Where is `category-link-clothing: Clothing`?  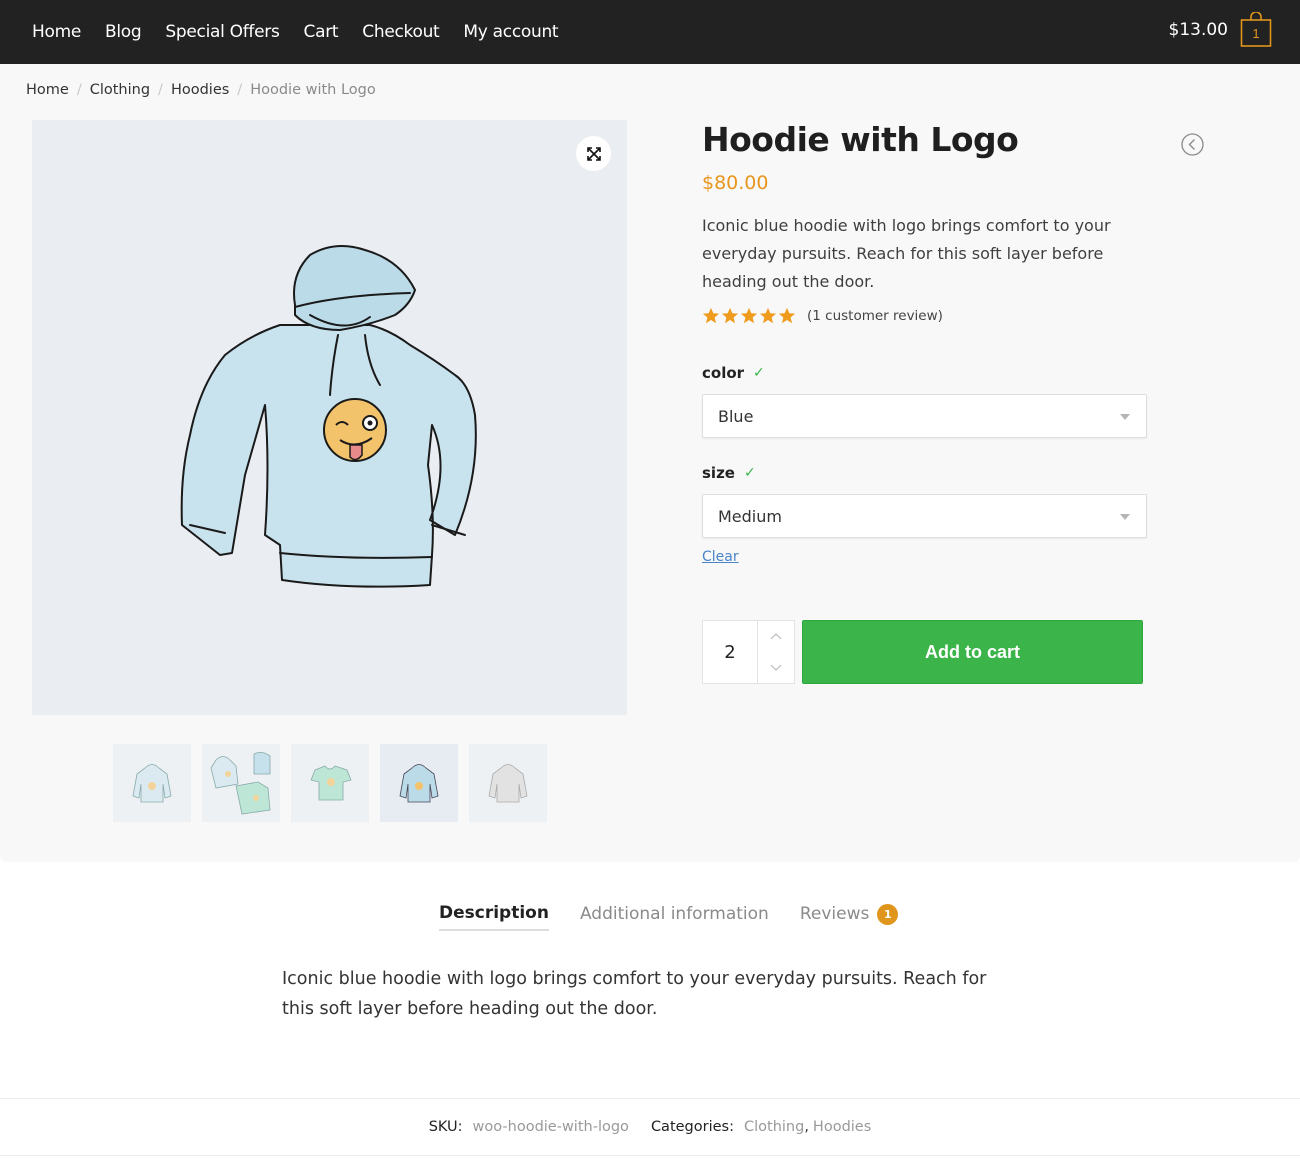
category-link-clothing: Clothing is located at coordinates (774, 1127).